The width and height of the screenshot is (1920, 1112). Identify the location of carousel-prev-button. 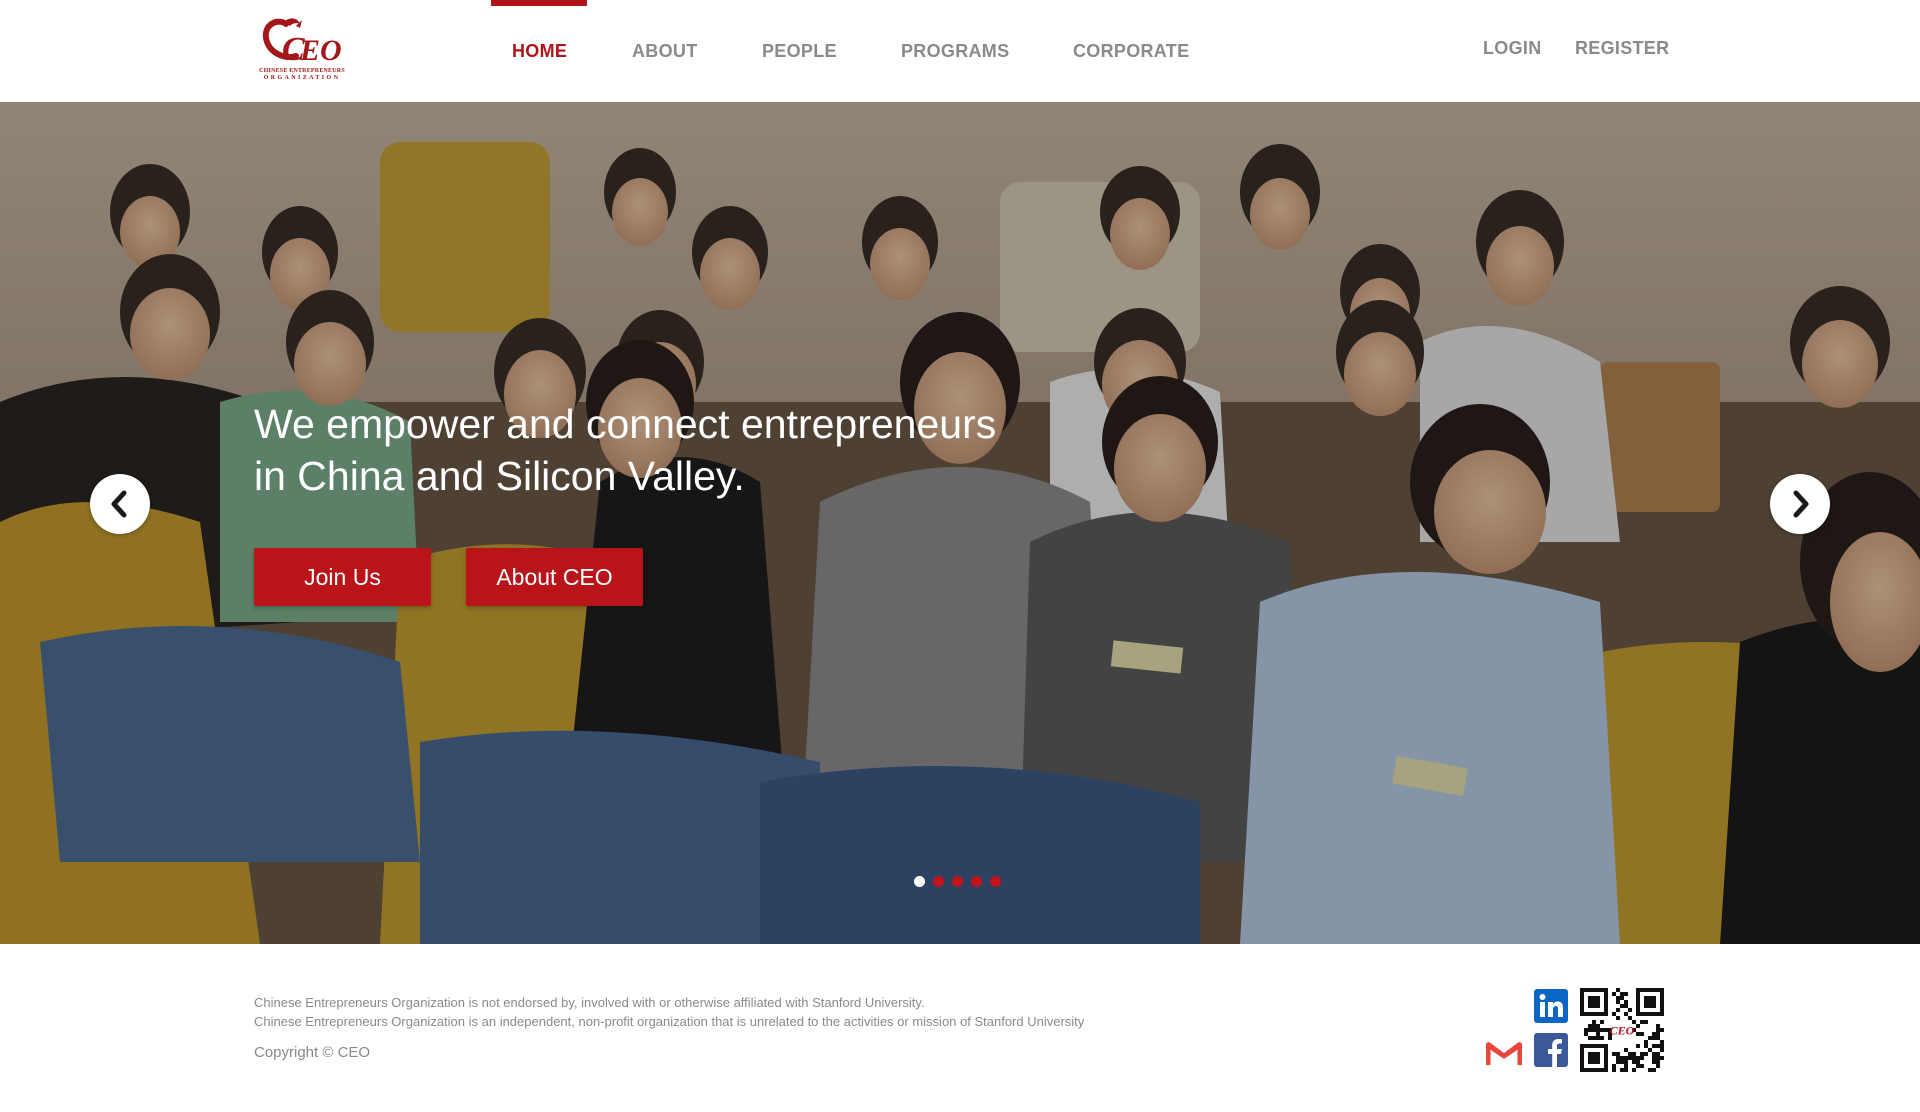
(120, 504).